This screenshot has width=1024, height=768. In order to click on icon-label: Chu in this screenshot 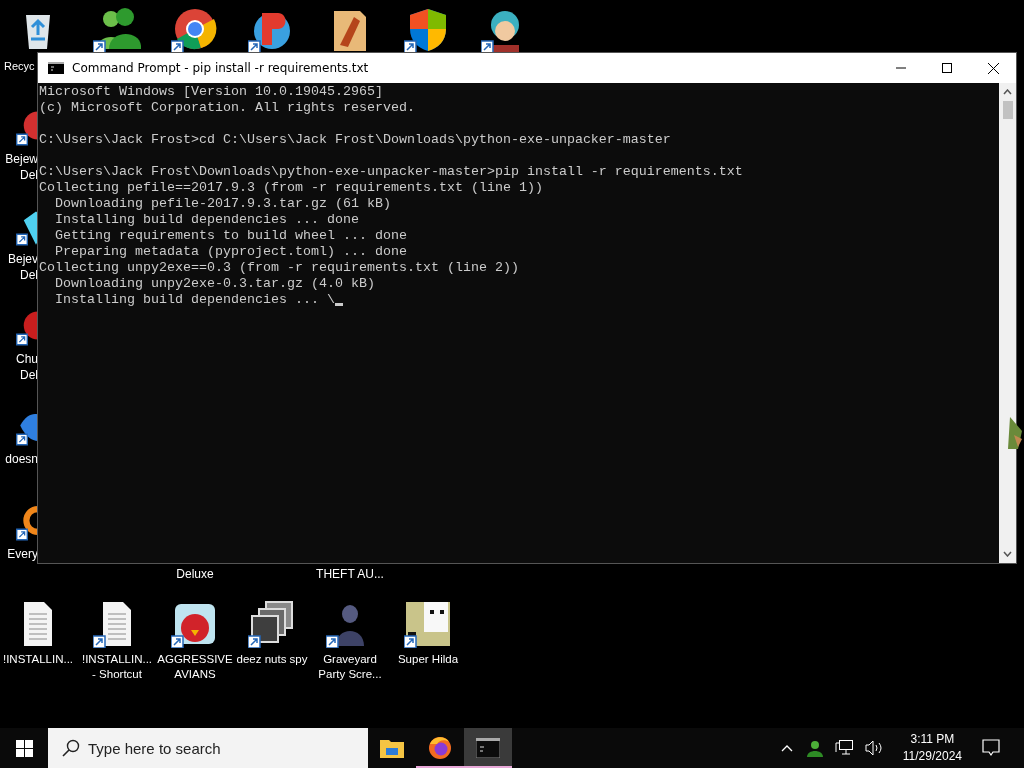, I will do `click(27, 359)`.